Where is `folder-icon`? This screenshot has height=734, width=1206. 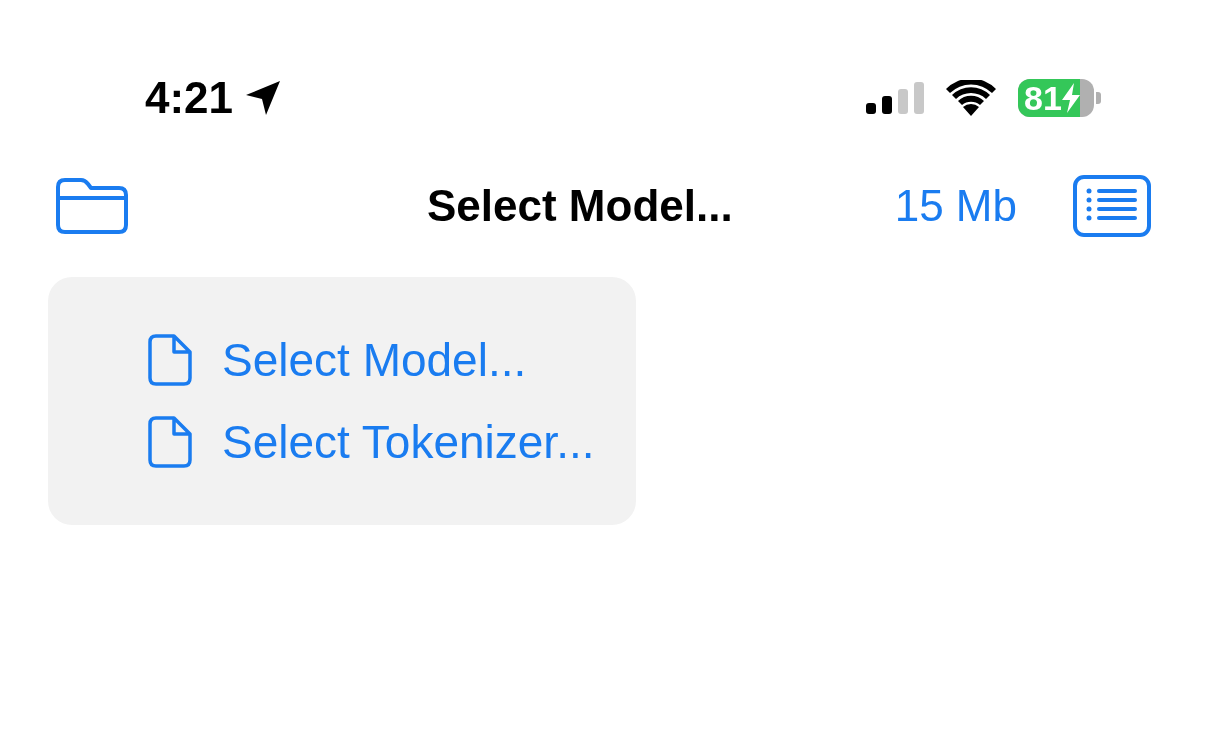
folder-icon is located at coordinates (92, 206).